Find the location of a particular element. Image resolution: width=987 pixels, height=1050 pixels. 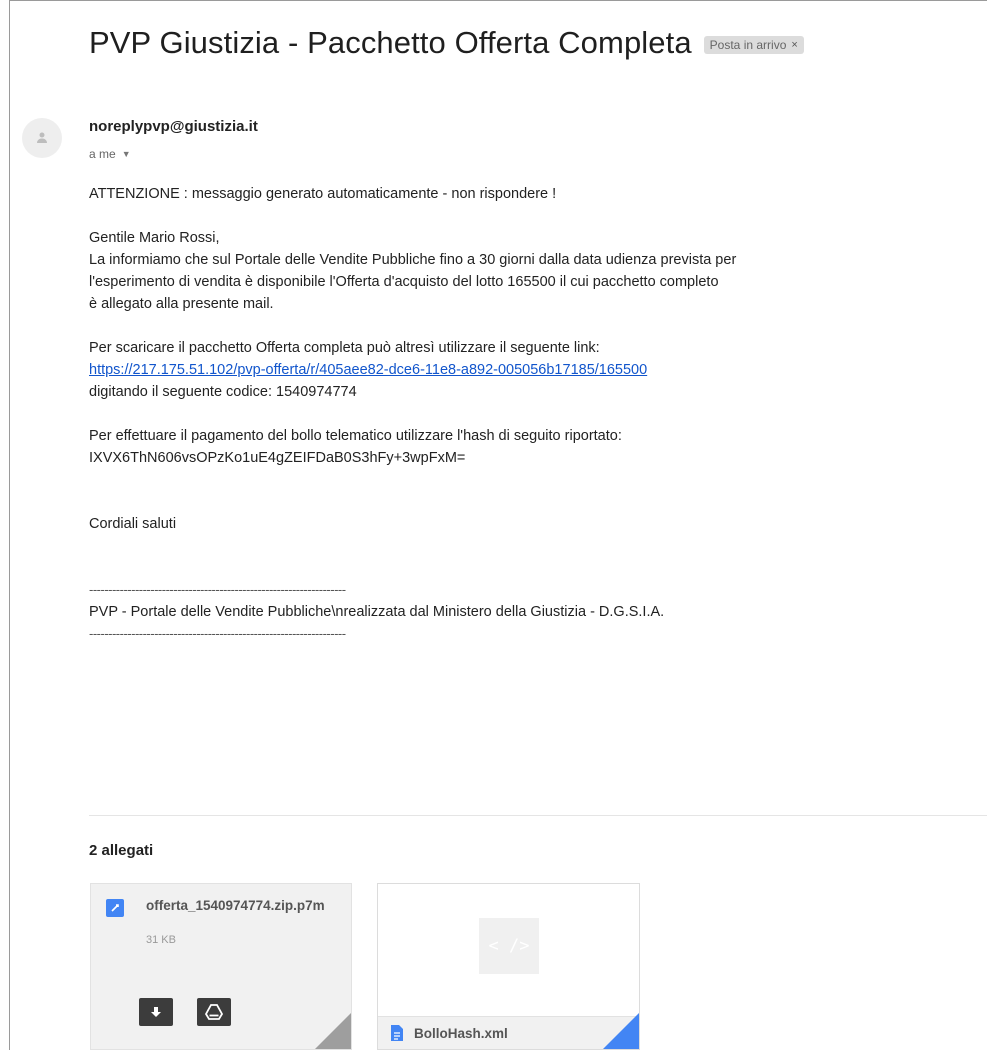

attachment-size: 31 KB is located at coordinates (161, 940).